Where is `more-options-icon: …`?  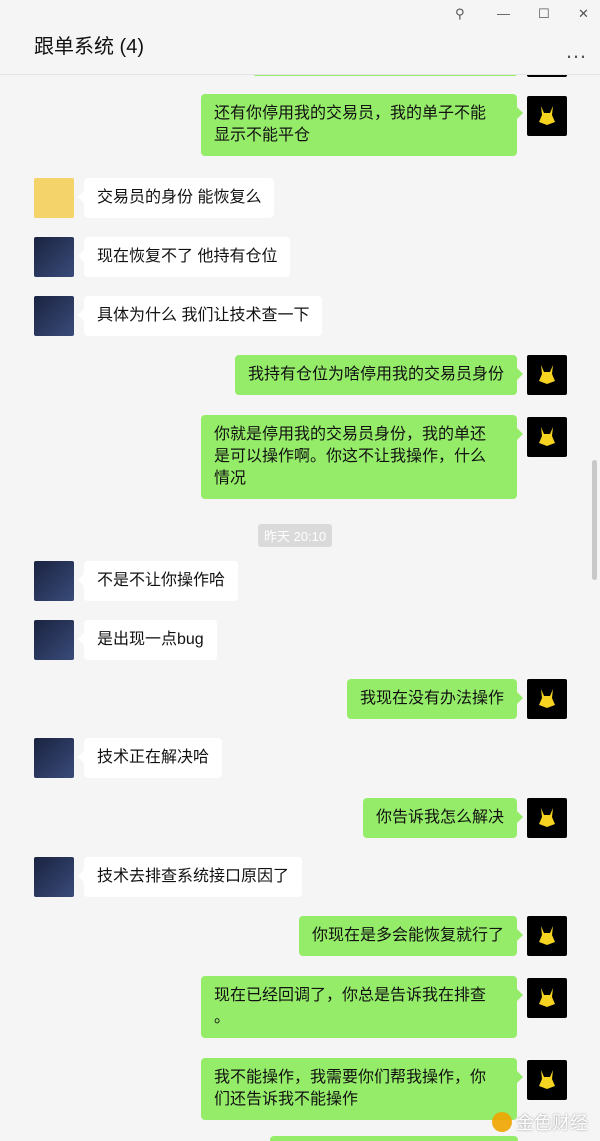
more-options-icon: … is located at coordinates (576, 51).